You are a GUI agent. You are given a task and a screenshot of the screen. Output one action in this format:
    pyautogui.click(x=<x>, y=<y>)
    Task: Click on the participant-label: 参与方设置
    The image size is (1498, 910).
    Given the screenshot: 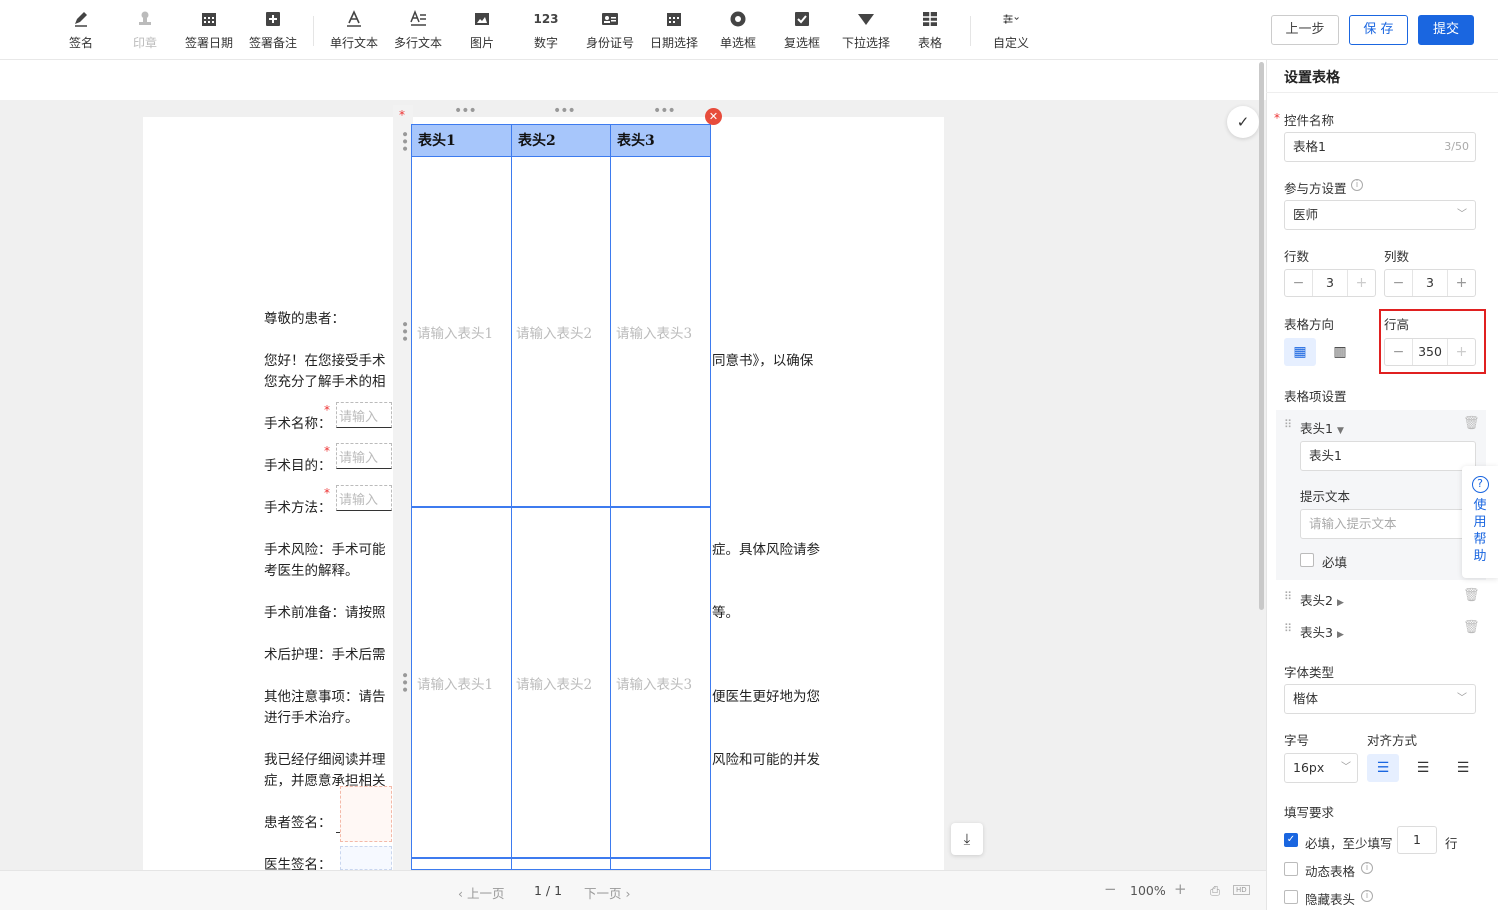 What is the action you would take?
    pyautogui.click(x=1315, y=188)
    